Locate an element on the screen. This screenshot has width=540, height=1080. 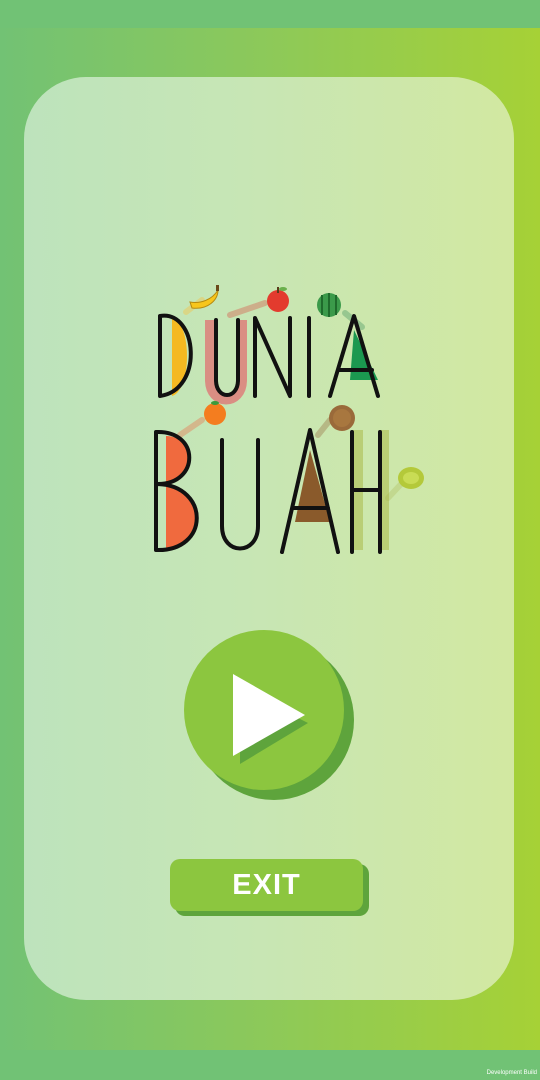
banana-icon is located at coordinates (204, 297).